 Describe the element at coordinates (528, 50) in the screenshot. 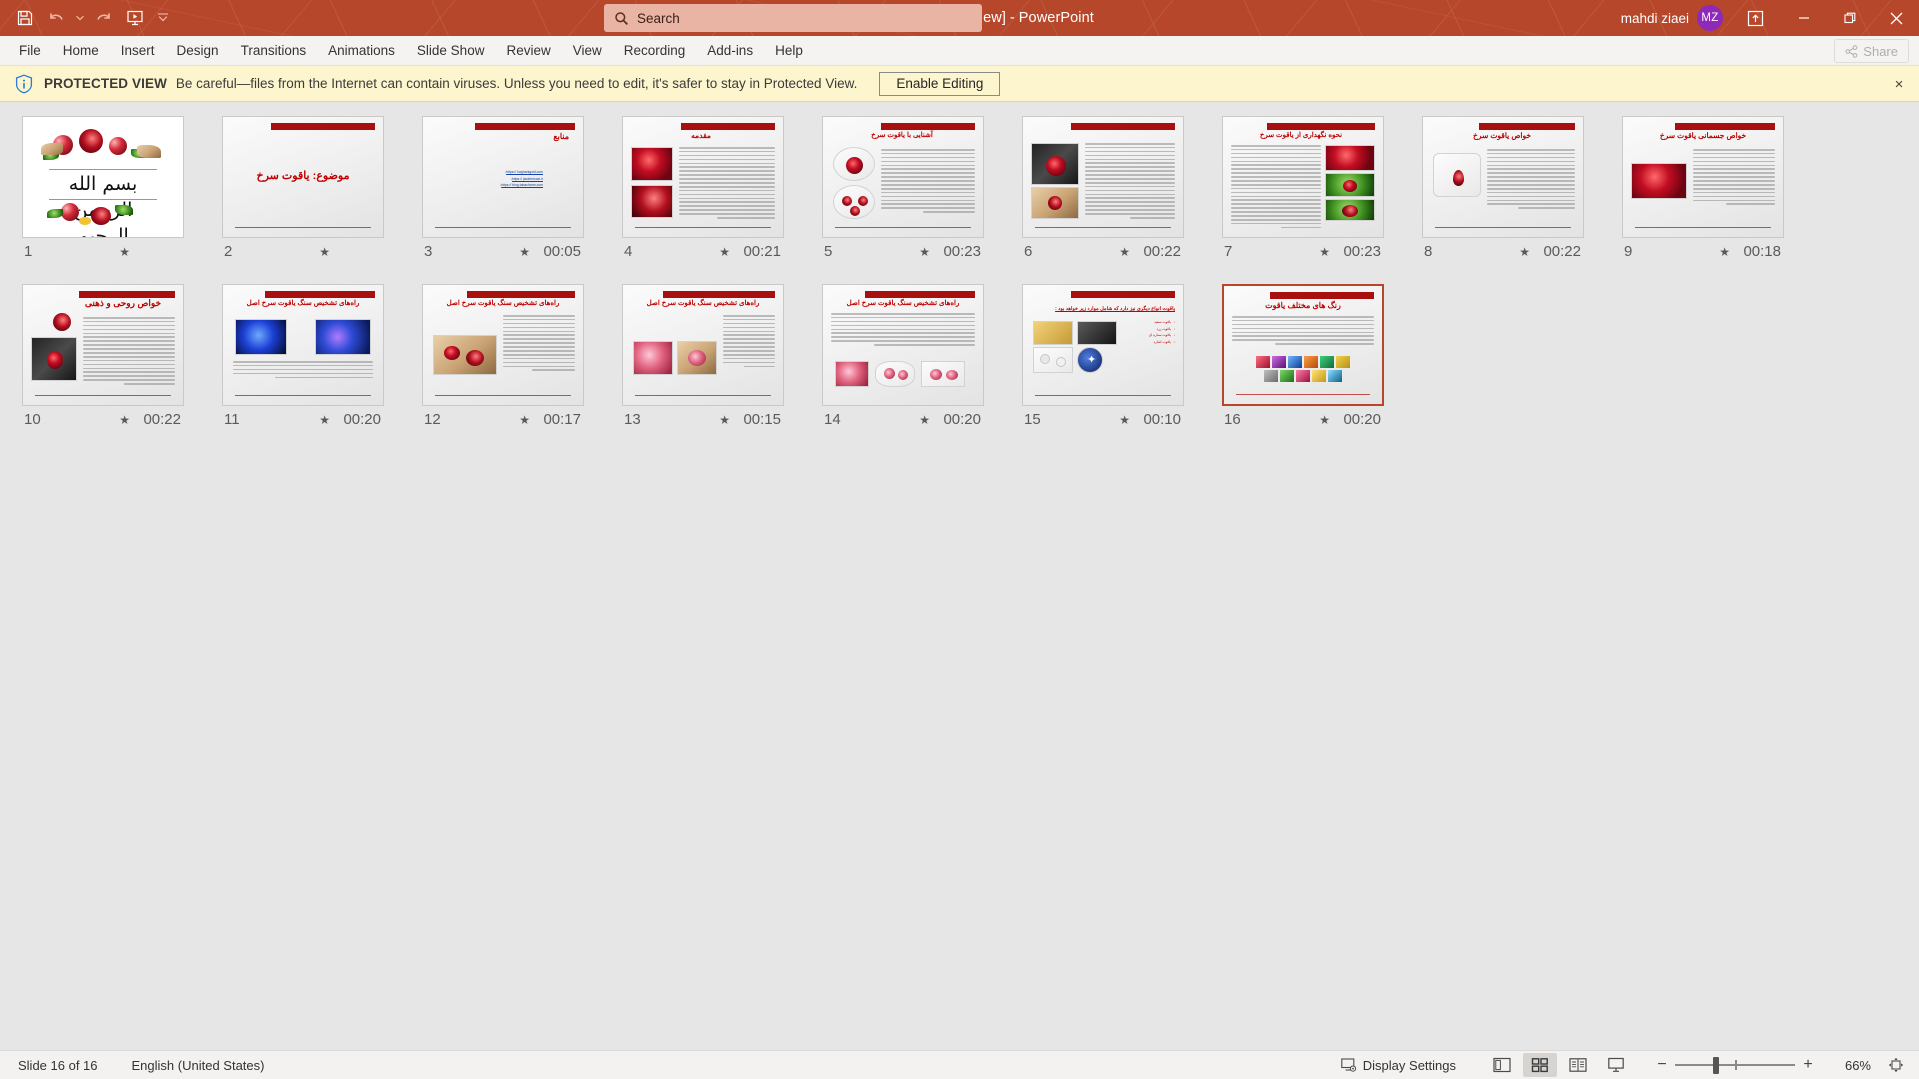

I see `menu-item-review: Review` at that location.